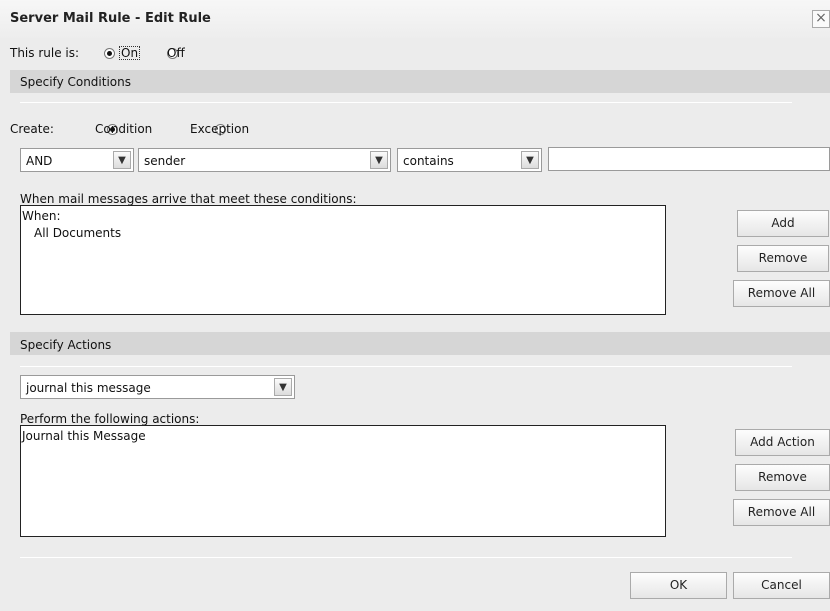 This screenshot has height=611, width=830. Describe the element at coordinates (406, 366) in the screenshot. I see `actions-divider` at that location.